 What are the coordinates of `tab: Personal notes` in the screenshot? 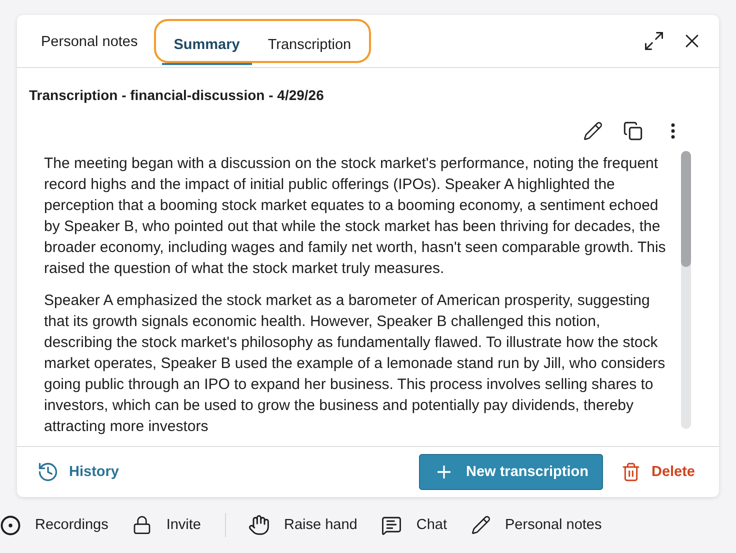 It's located at (89, 43).